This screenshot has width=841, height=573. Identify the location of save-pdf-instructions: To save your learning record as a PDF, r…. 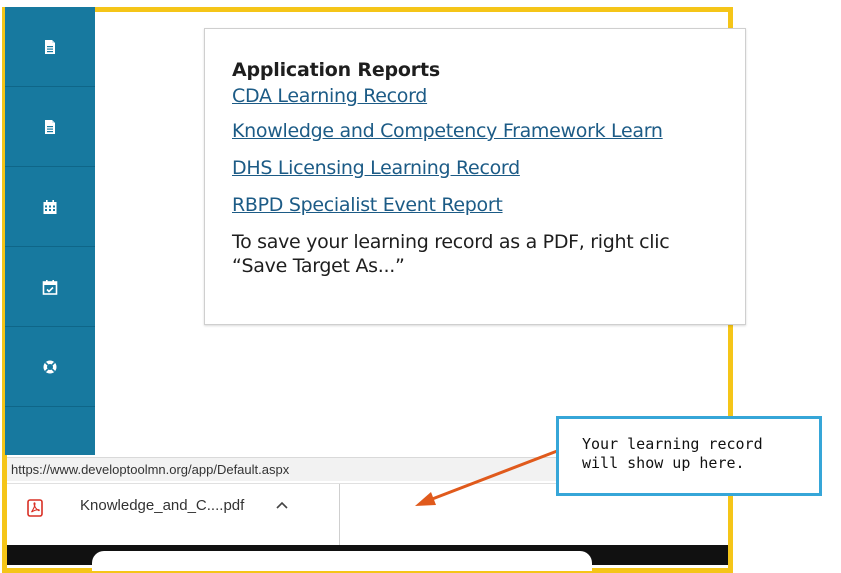
(492, 254).